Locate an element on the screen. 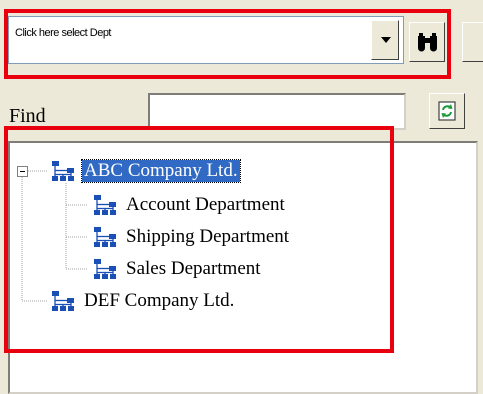 This screenshot has height=394, width=483. tree-node-label: ABC Company Ltd. is located at coordinates (161, 171).